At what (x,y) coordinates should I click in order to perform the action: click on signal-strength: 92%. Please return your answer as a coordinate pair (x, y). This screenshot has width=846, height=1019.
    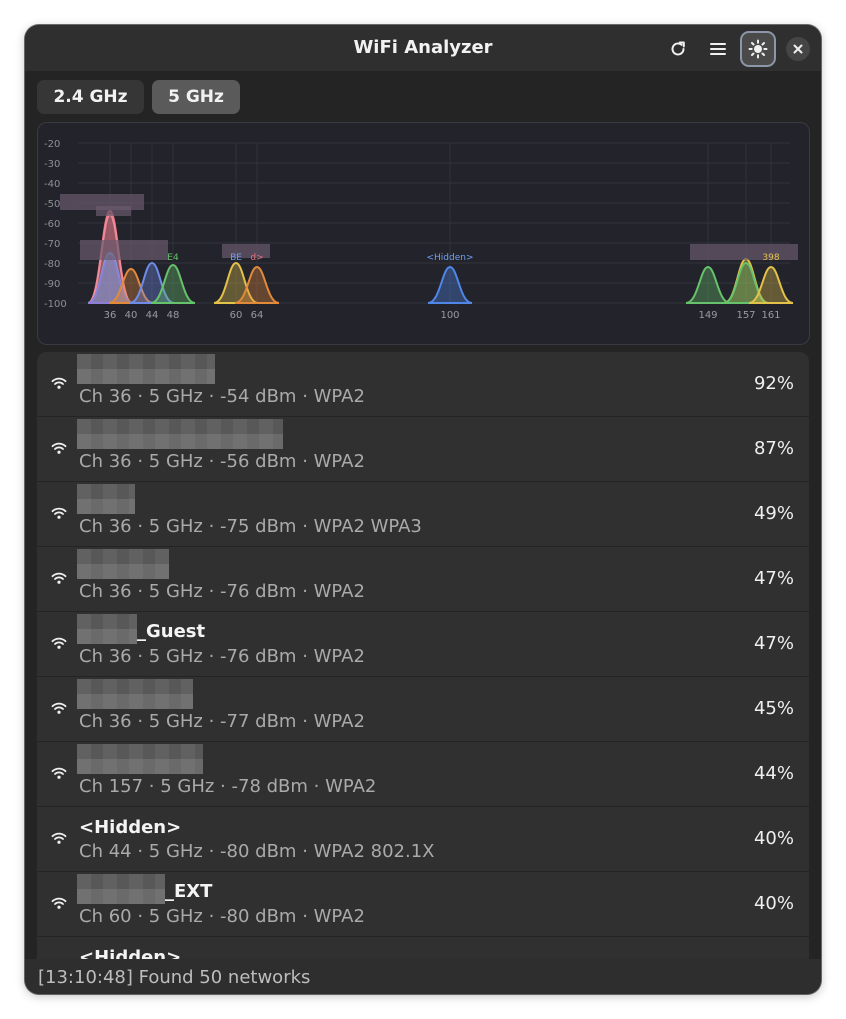
    Looking at the image, I should click on (773, 383).